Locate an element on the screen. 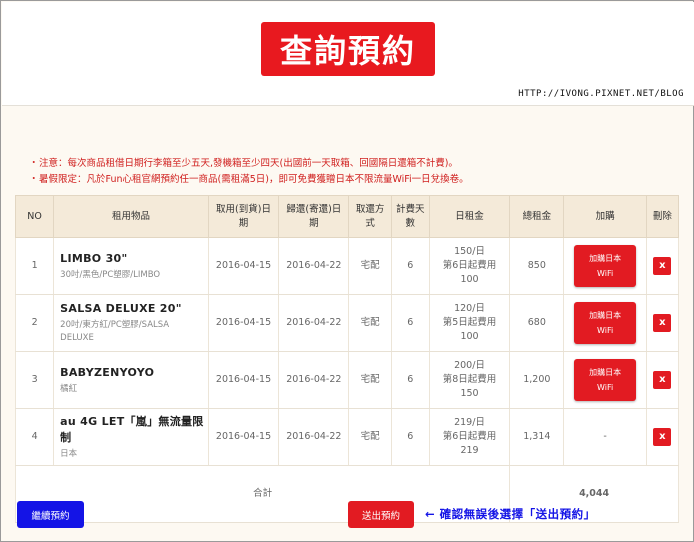  col-pickup: 取用(到貨)日期 is located at coordinates (243, 216).